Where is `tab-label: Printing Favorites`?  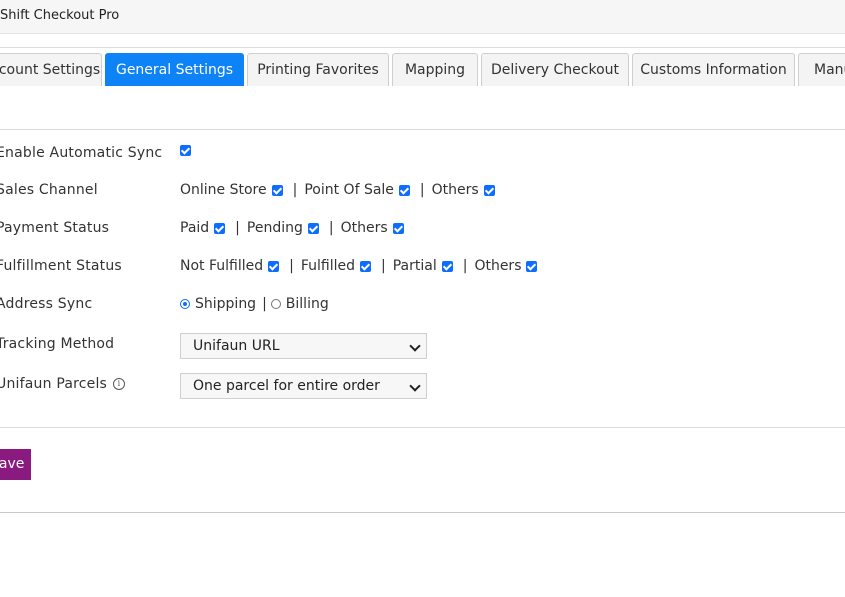
tab-label: Printing Favorites is located at coordinates (318, 70).